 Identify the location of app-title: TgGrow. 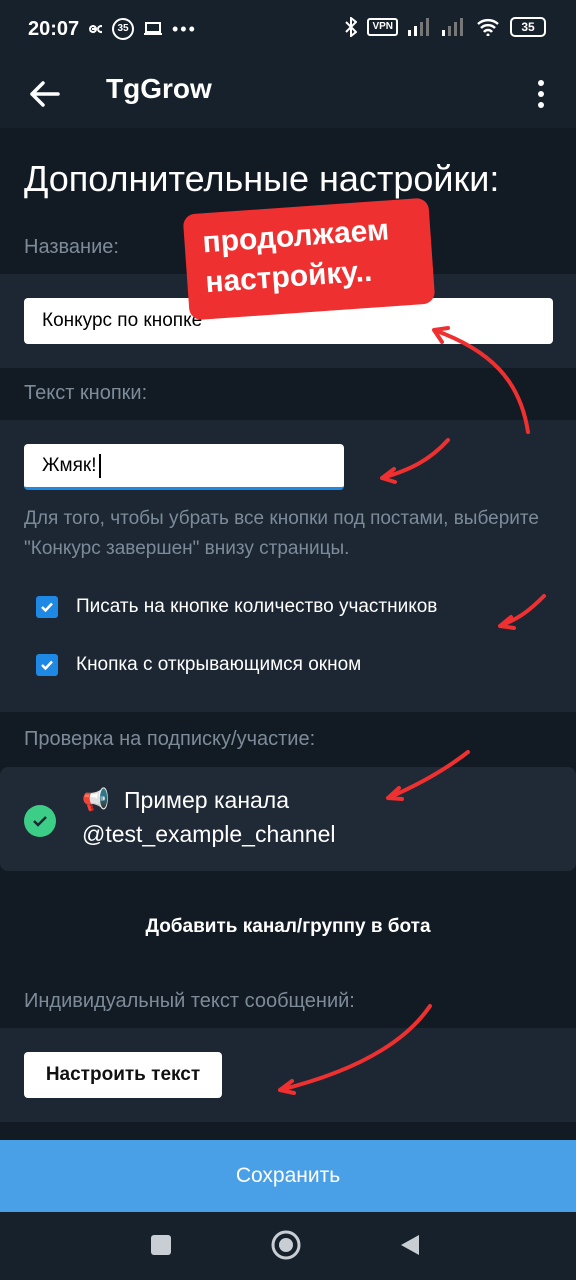
(159, 88).